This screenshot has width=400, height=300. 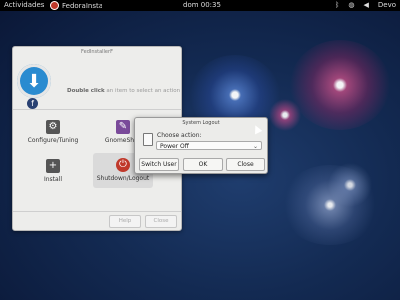 What do you see at coordinates (161, 221) in the screenshot?
I see `close-button: Close` at bounding box center [161, 221].